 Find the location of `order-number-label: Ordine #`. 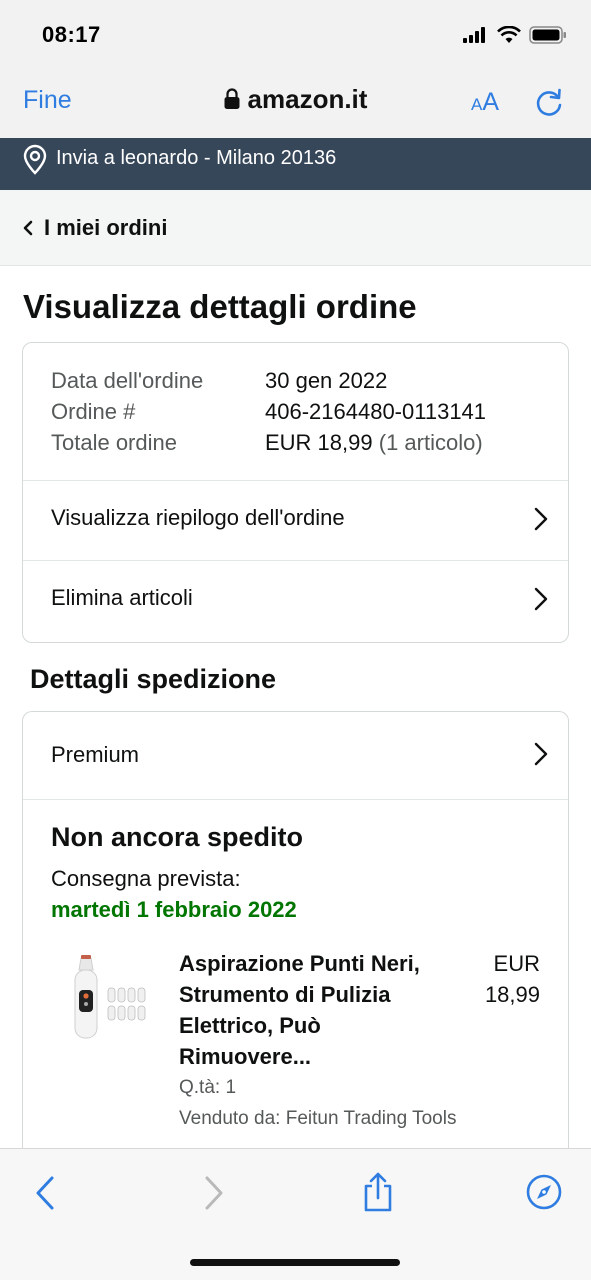

order-number-label: Ordine # is located at coordinates (93, 411).